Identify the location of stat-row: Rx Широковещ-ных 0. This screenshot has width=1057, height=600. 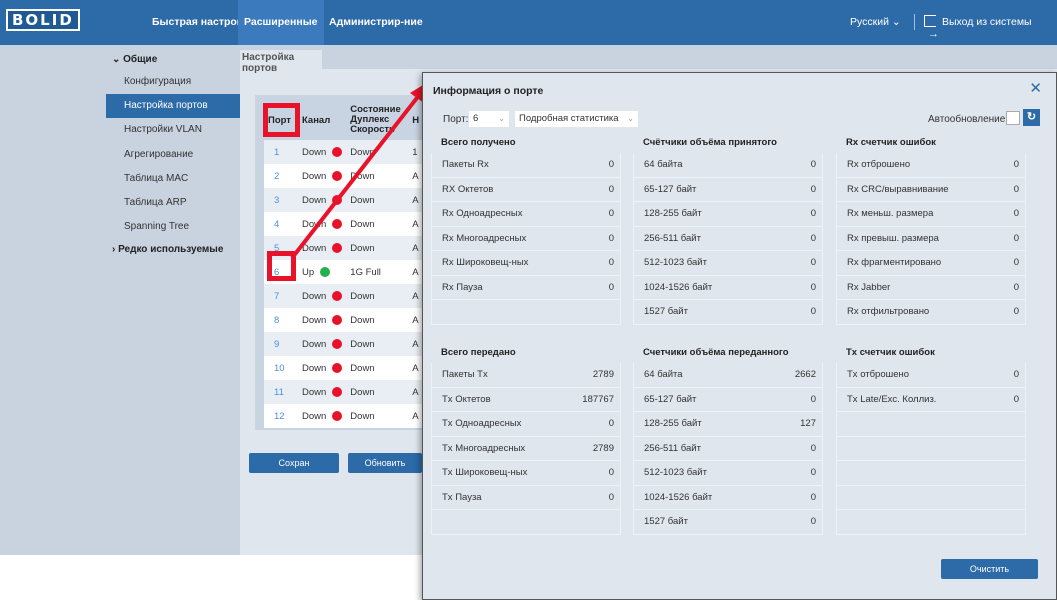
(526, 263).